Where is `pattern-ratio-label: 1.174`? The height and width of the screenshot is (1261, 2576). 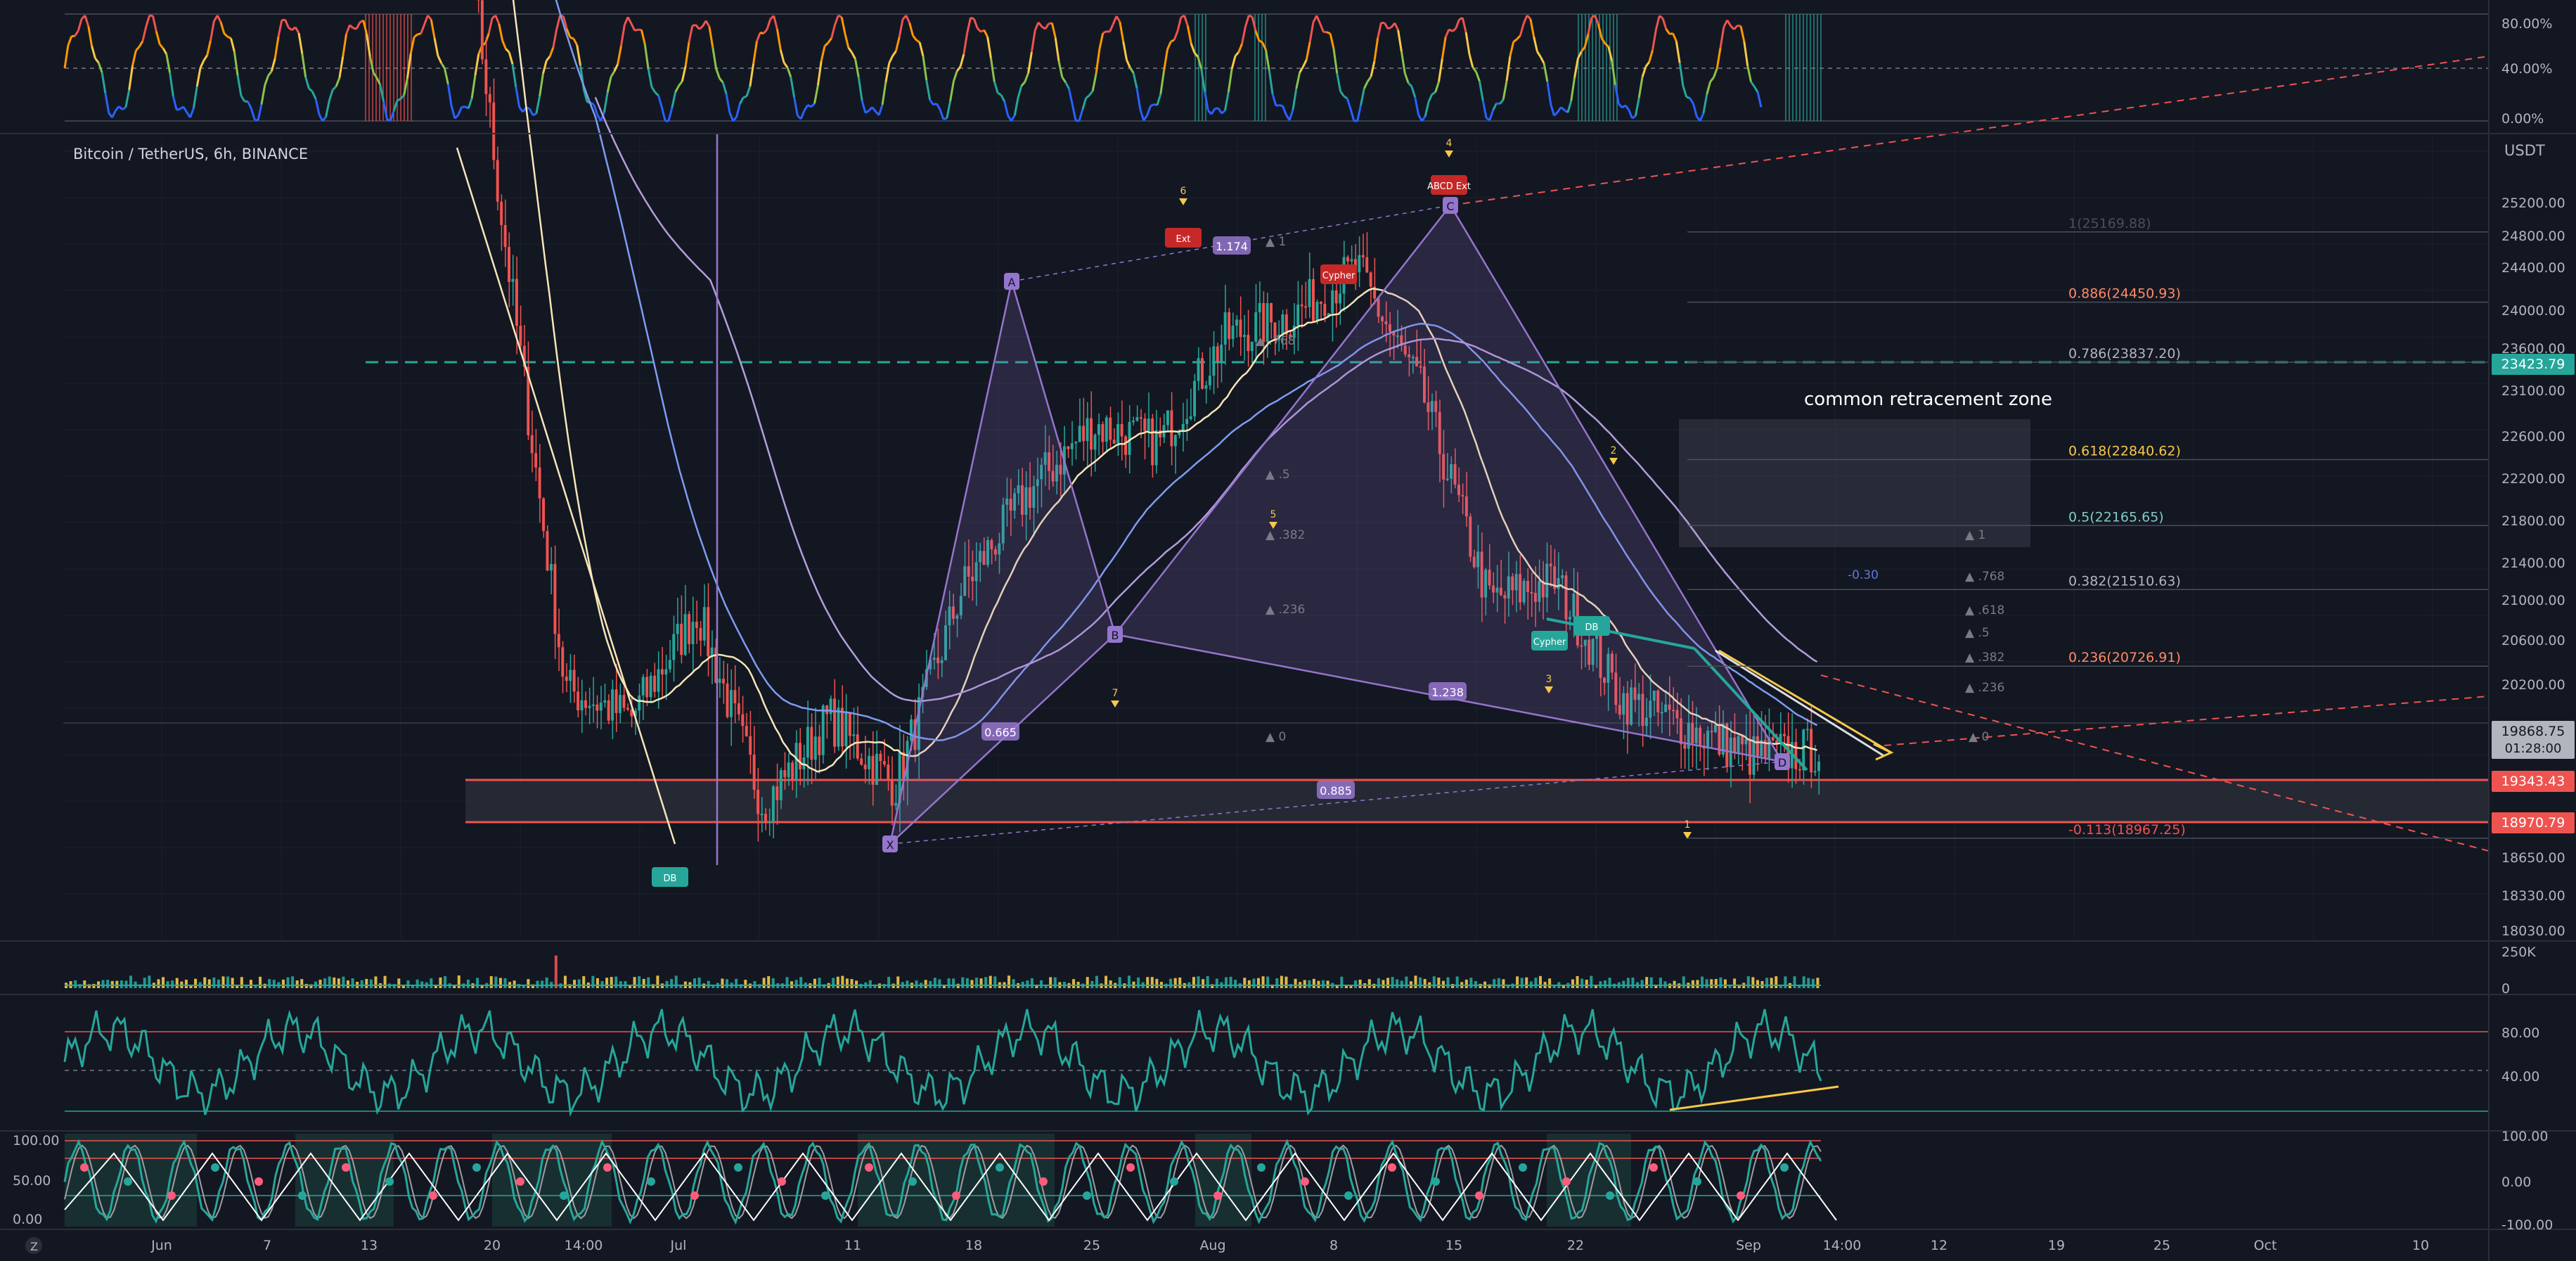 pattern-ratio-label: 1.174 is located at coordinates (1232, 247).